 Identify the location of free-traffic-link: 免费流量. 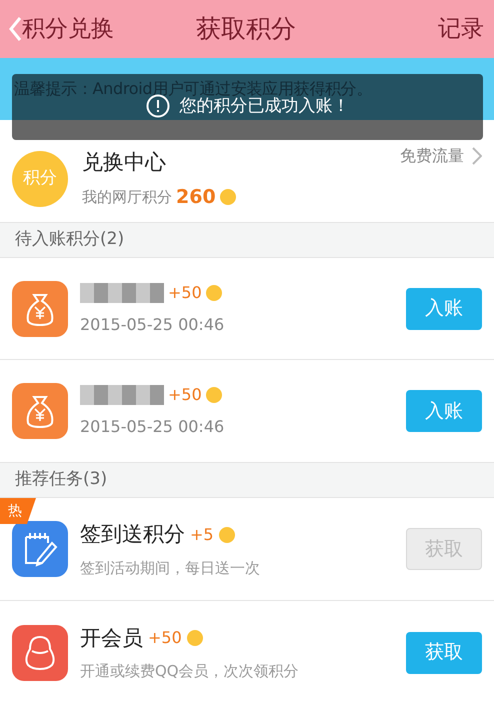
(441, 156).